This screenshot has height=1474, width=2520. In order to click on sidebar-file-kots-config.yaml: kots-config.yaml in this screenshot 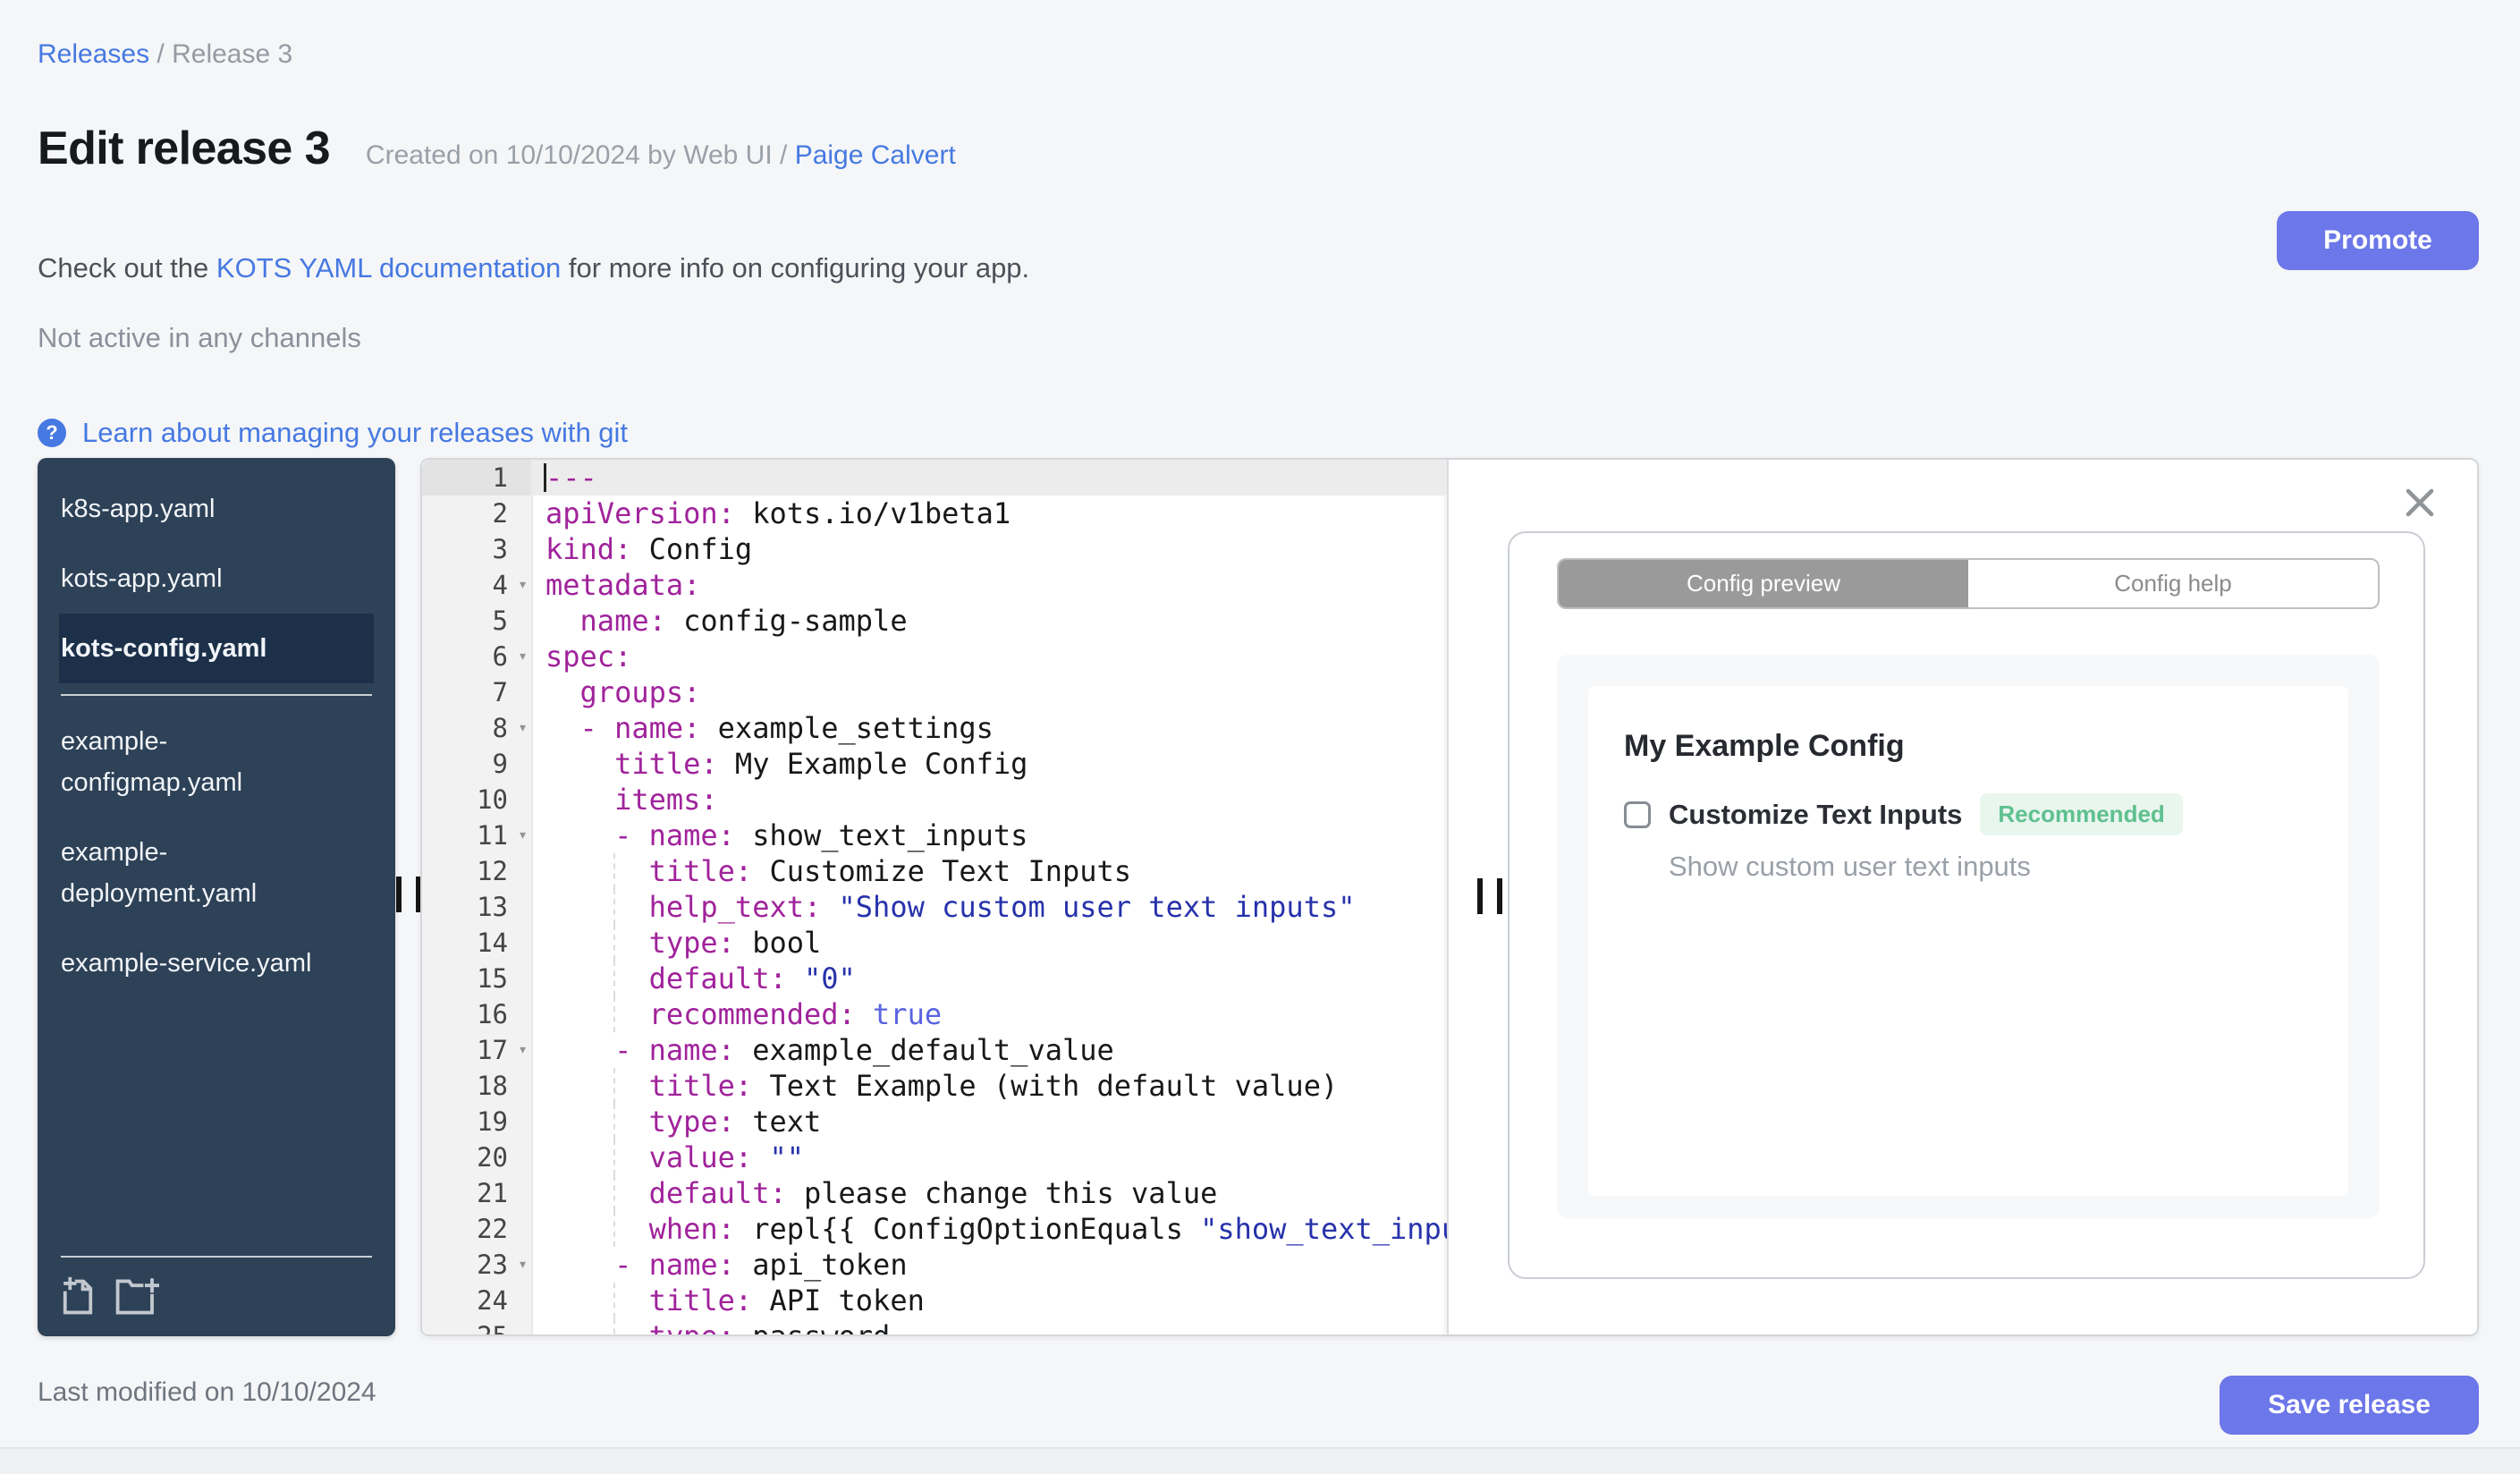, I will do `click(216, 648)`.